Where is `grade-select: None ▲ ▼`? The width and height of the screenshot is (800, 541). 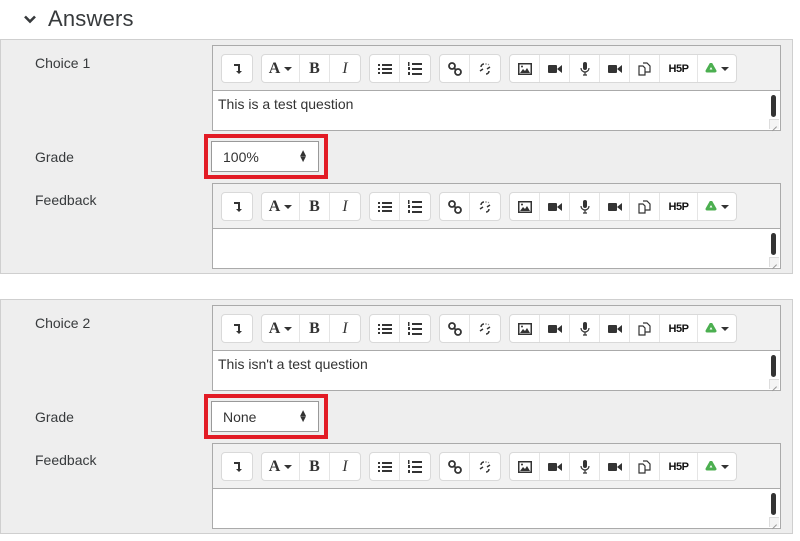 grade-select: None ▲ ▼ is located at coordinates (265, 416).